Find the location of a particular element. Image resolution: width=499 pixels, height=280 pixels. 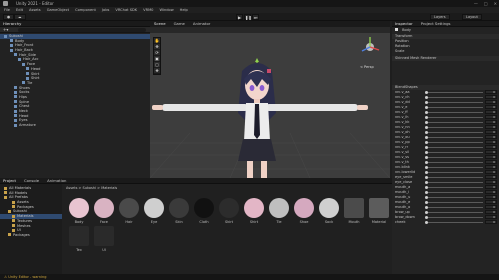

tab-animation: Animation is located at coordinates (56, 180).